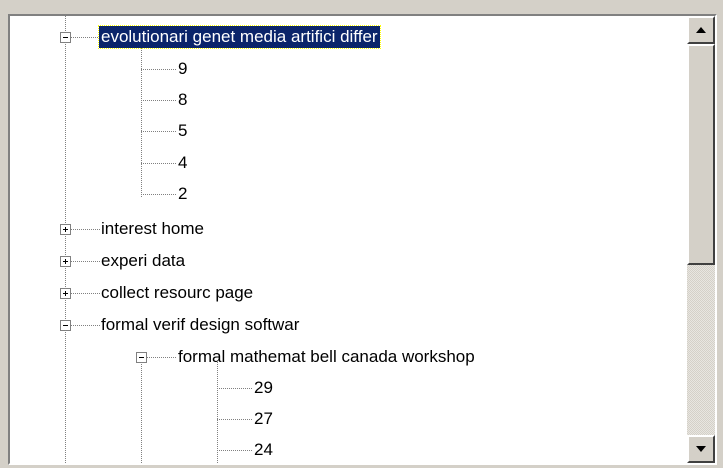 The width and height of the screenshot is (723, 468). What do you see at coordinates (263, 388) in the screenshot?
I see `tree-node-label: 29` at bounding box center [263, 388].